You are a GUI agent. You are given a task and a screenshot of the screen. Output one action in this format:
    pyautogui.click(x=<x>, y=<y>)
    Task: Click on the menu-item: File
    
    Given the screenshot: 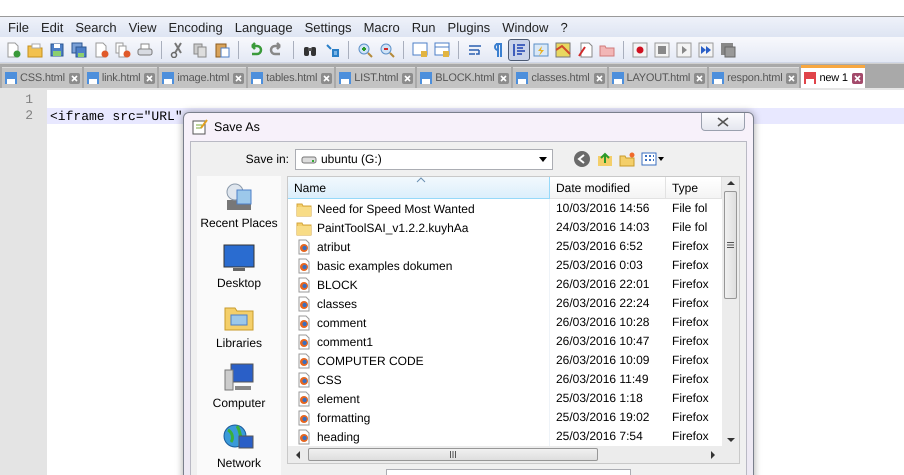 What is the action you would take?
    pyautogui.click(x=18, y=27)
    